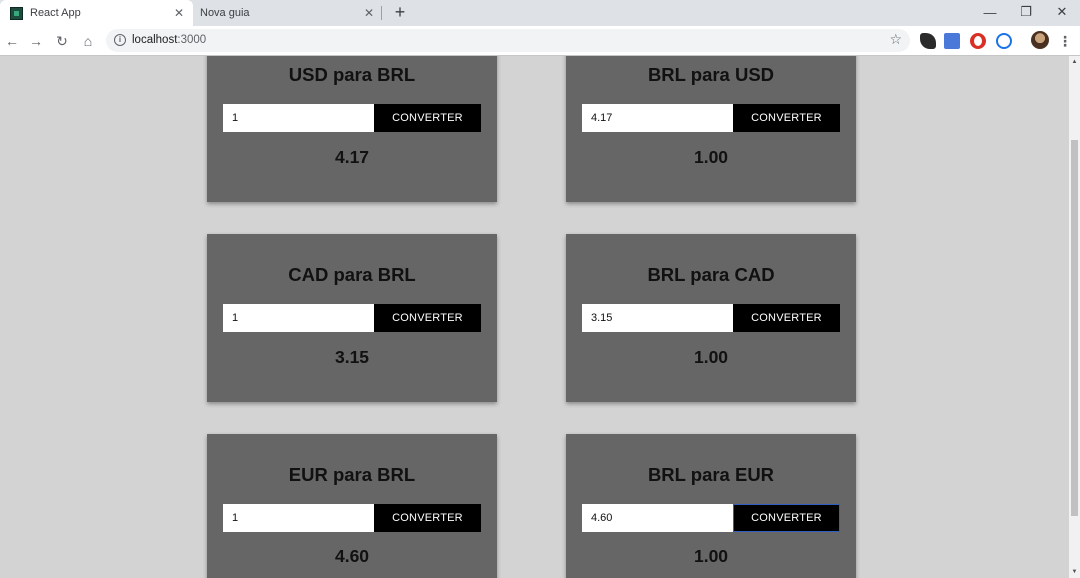 This screenshot has width=1080, height=578. What do you see at coordinates (1074, 62) in the screenshot?
I see `scroll-up-icon: ▲` at bounding box center [1074, 62].